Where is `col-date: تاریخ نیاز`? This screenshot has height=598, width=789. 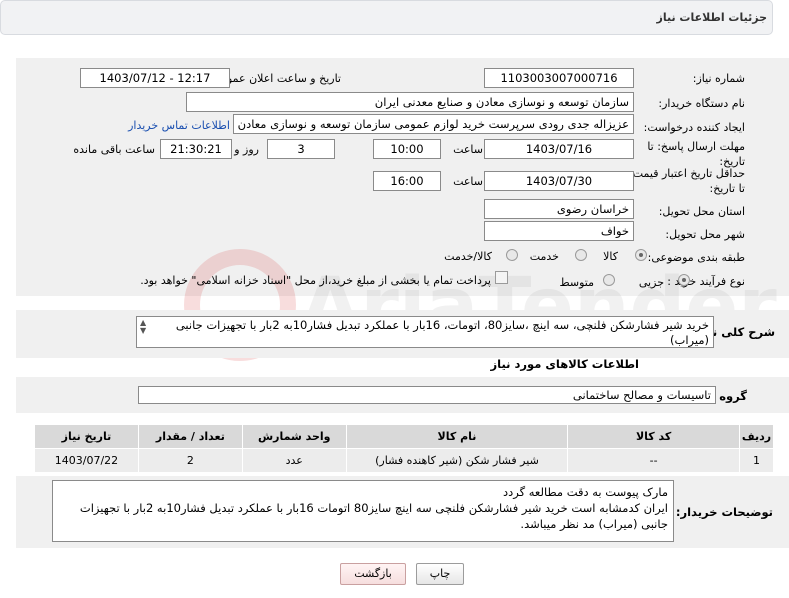
col-date: تاریخ نیاز is located at coordinates (86, 436).